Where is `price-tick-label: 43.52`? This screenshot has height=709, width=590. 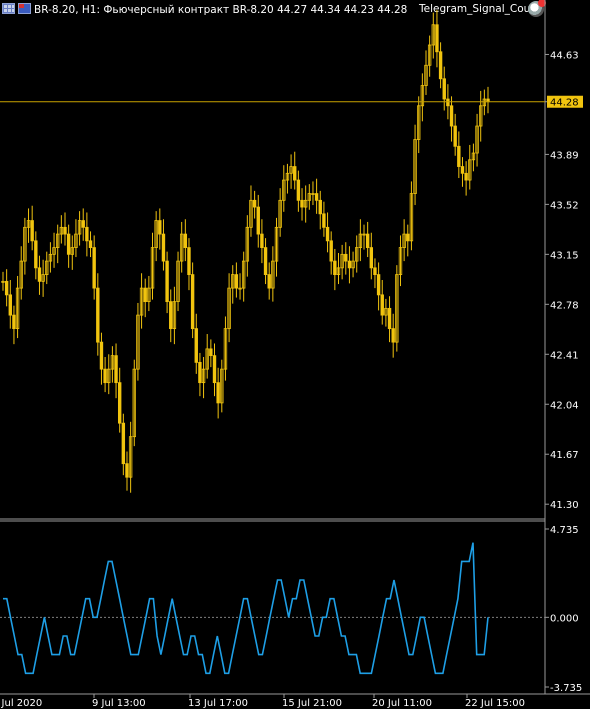 price-tick-label: 43.52 is located at coordinates (564, 205).